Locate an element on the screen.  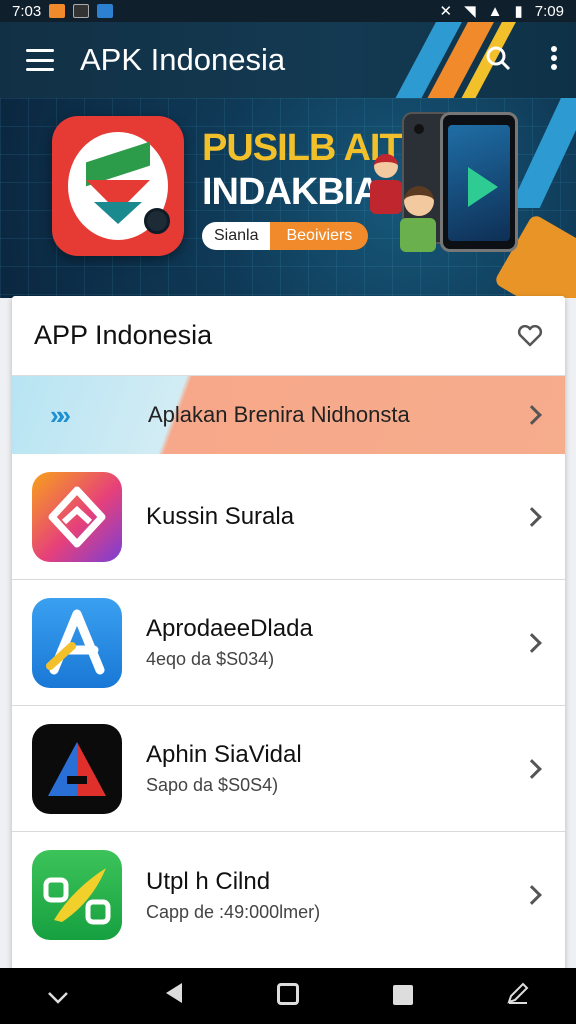
list-item-title: AprodaeeDlada is located at coordinates (229, 628).